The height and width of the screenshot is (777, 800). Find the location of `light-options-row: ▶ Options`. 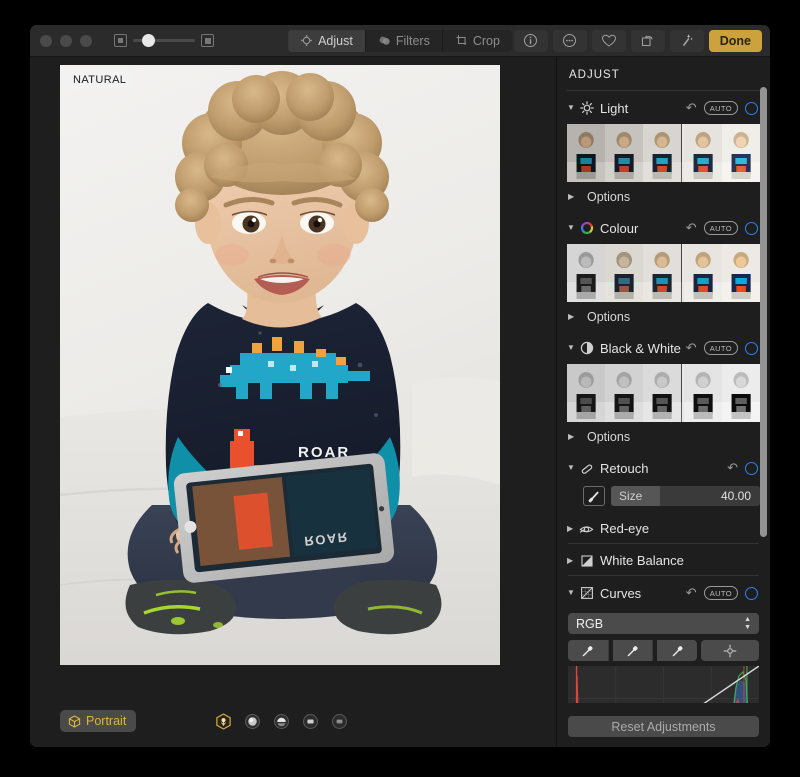

light-options-row: ▶ Options is located at coordinates (663, 196).